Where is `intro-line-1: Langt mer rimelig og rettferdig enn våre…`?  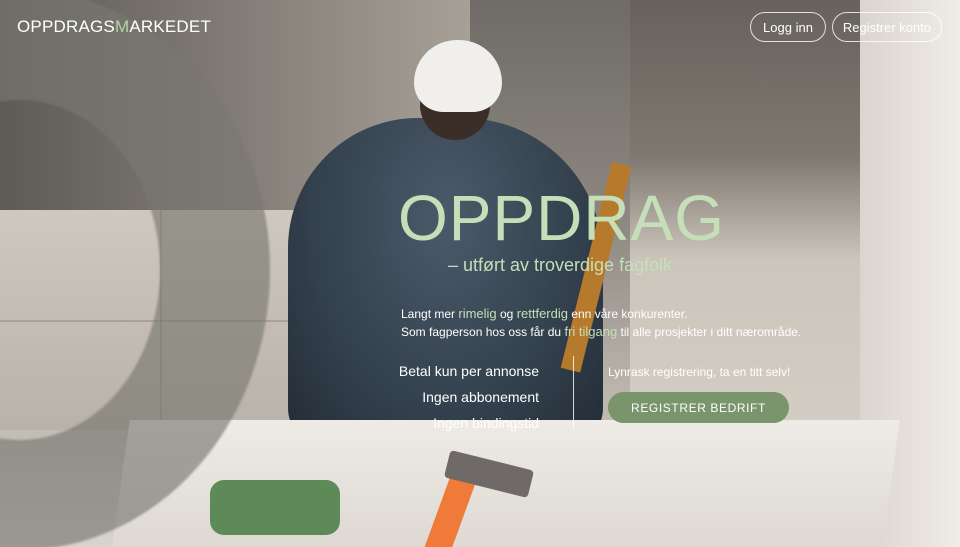
intro-line-1: Langt mer rimelig og rettferdig enn våre… is located at coordinates (544, 313).